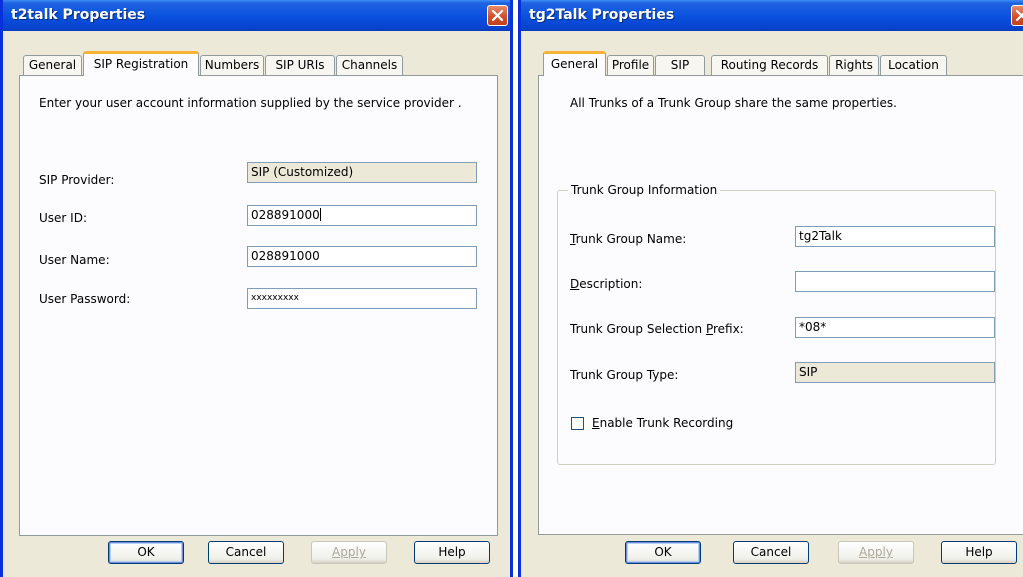 This screenshot has height=577, width=1023. What do you see at coordinates (624, 375) in the screenshot?
I see `trunk-group-type-label: Trunk Group Type:` at bounding box center [624, 375].